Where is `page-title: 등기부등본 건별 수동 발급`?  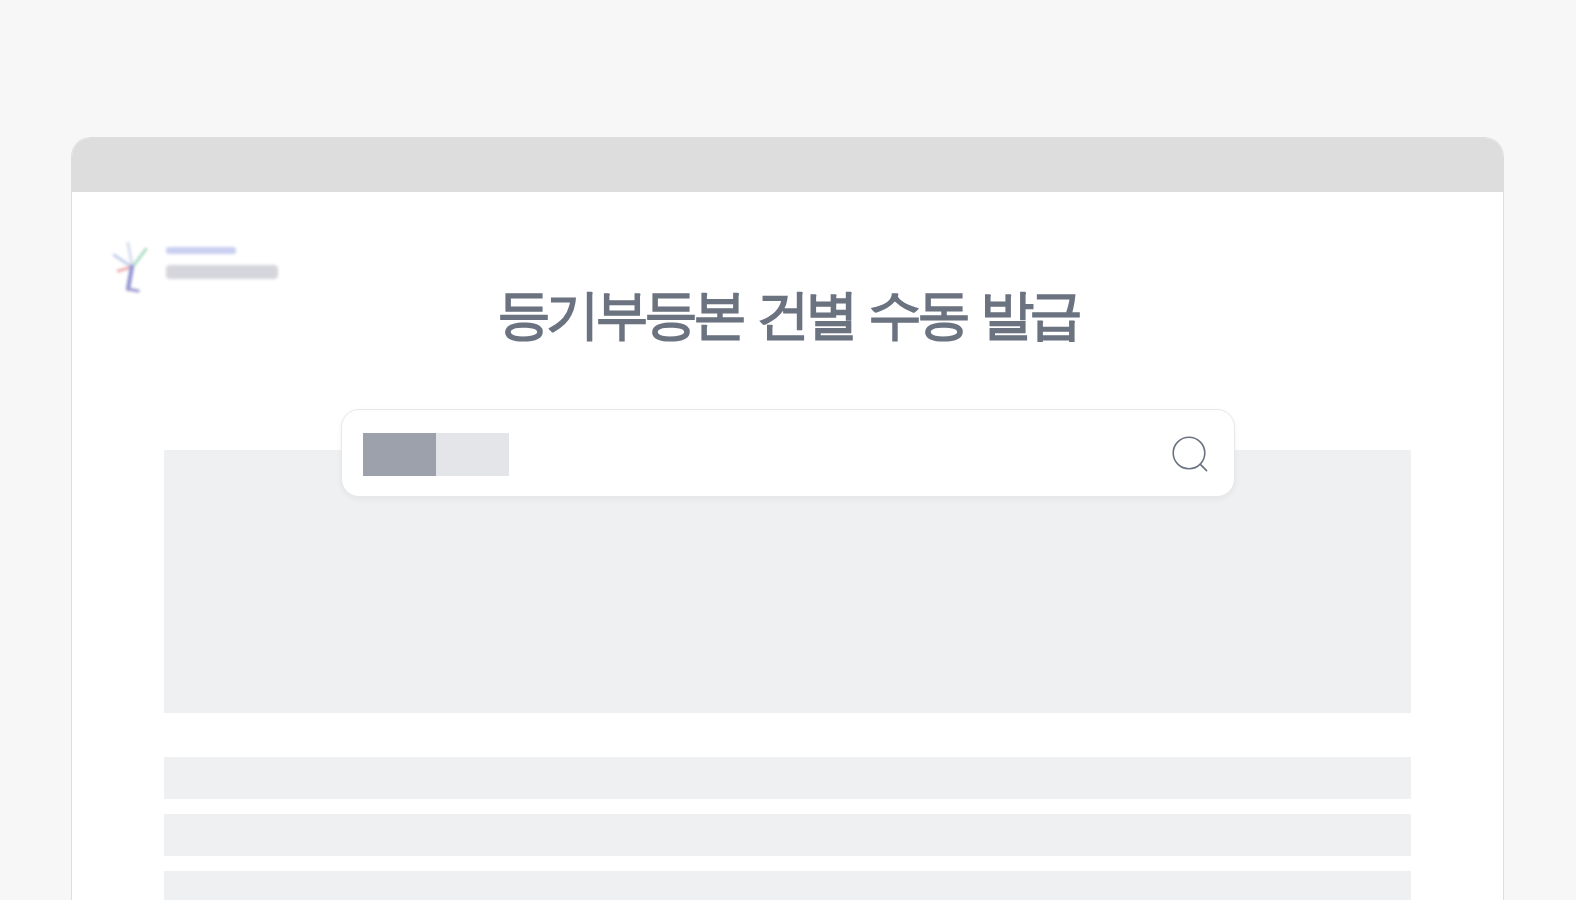 page-title: 등기부등본 건별 수동 발급 is located at coordinates (787, 315).